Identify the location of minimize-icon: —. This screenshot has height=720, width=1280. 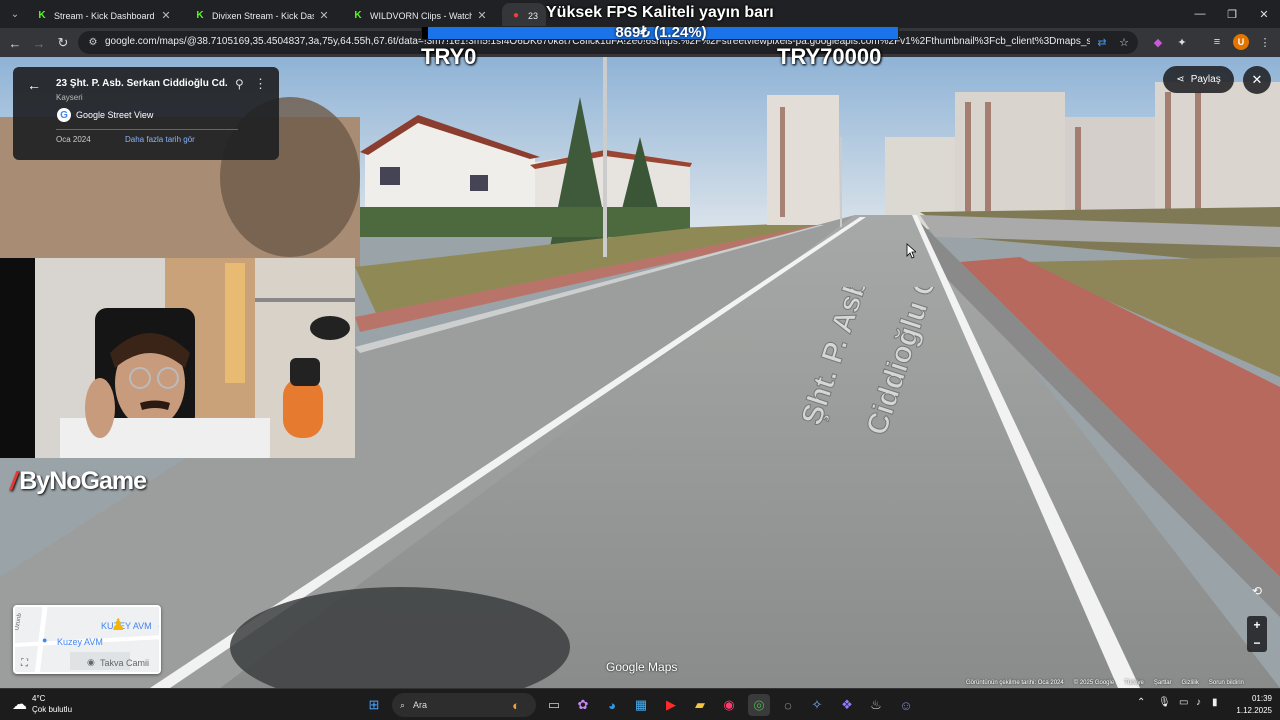
(1200, 14).